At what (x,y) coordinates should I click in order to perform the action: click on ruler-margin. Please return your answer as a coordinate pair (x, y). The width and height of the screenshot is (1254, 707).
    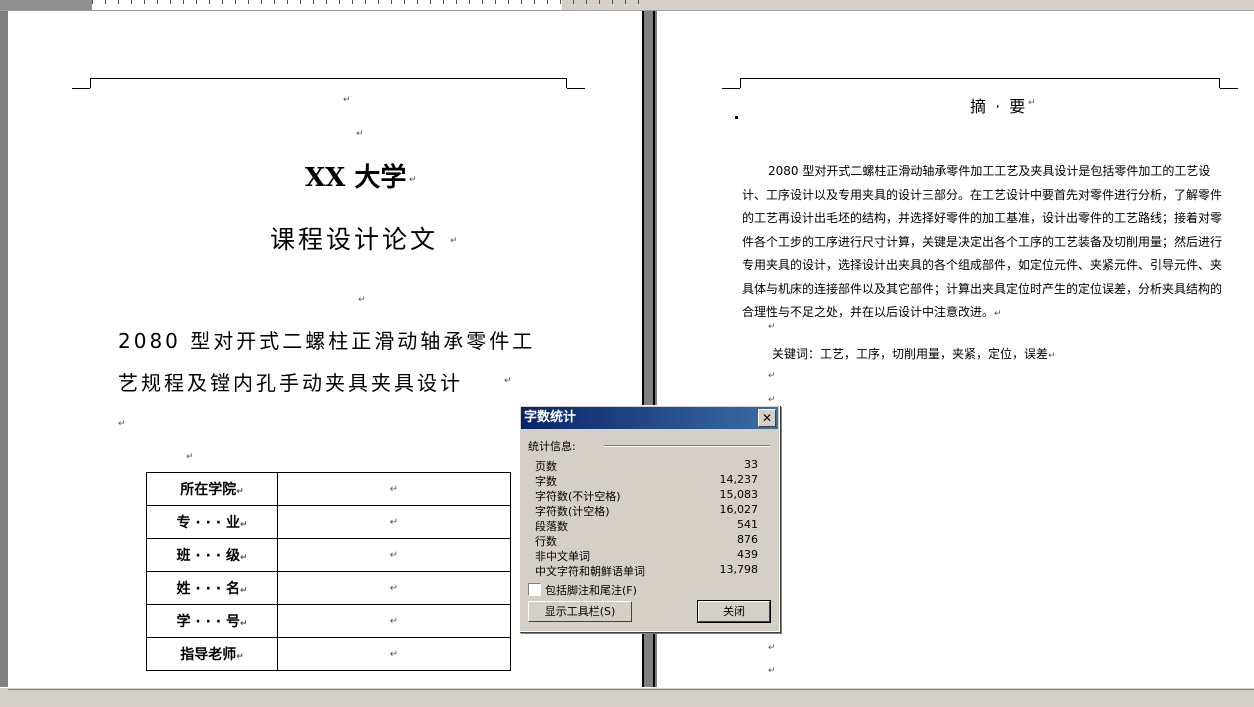
    Looking at the image, I should click on (46, 5).